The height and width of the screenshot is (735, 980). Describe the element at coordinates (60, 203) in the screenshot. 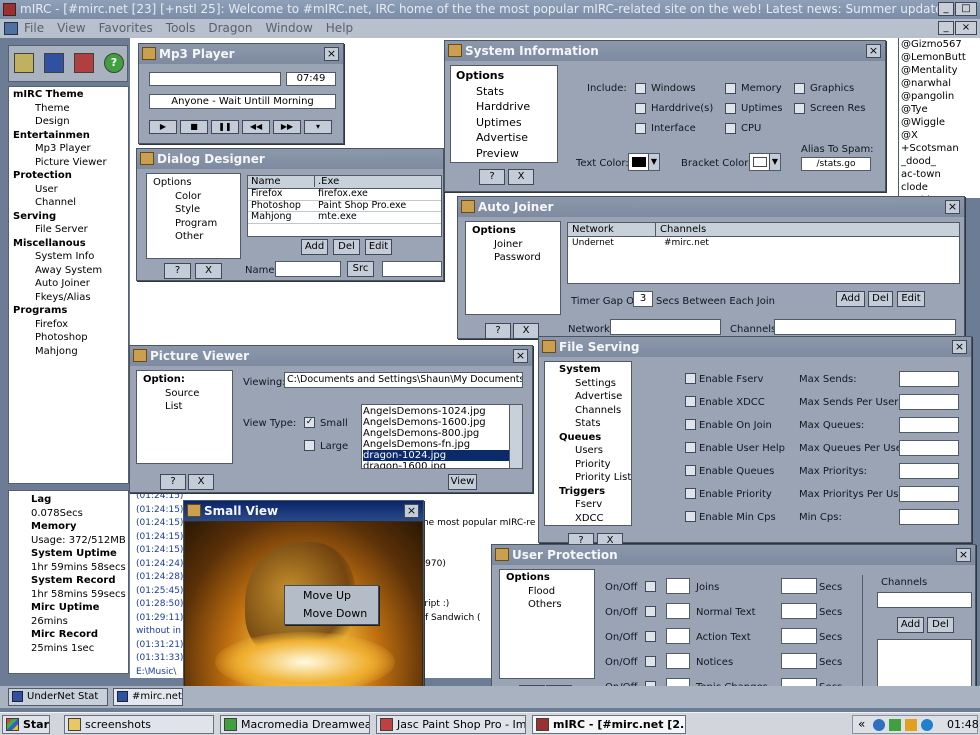

I see `sidebar-item: Channel` at that location.